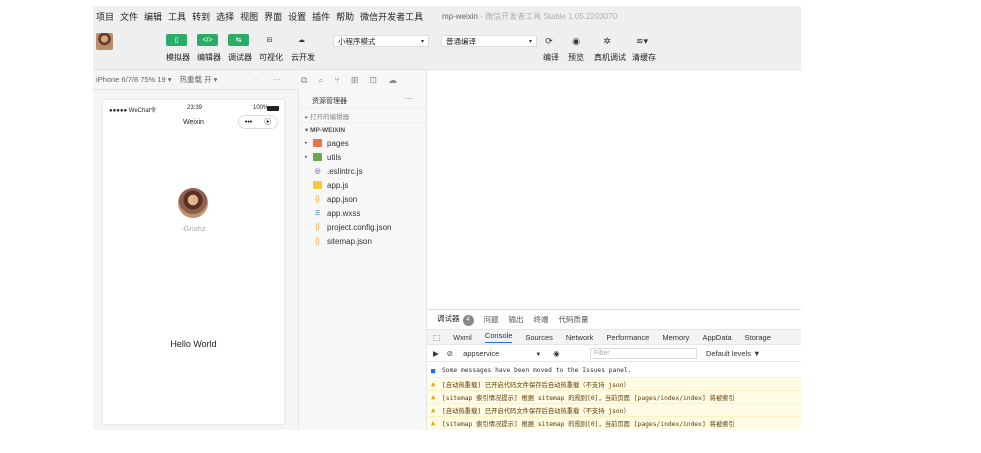  I want to click on tree-item-label: app.js, so click(338, 185).